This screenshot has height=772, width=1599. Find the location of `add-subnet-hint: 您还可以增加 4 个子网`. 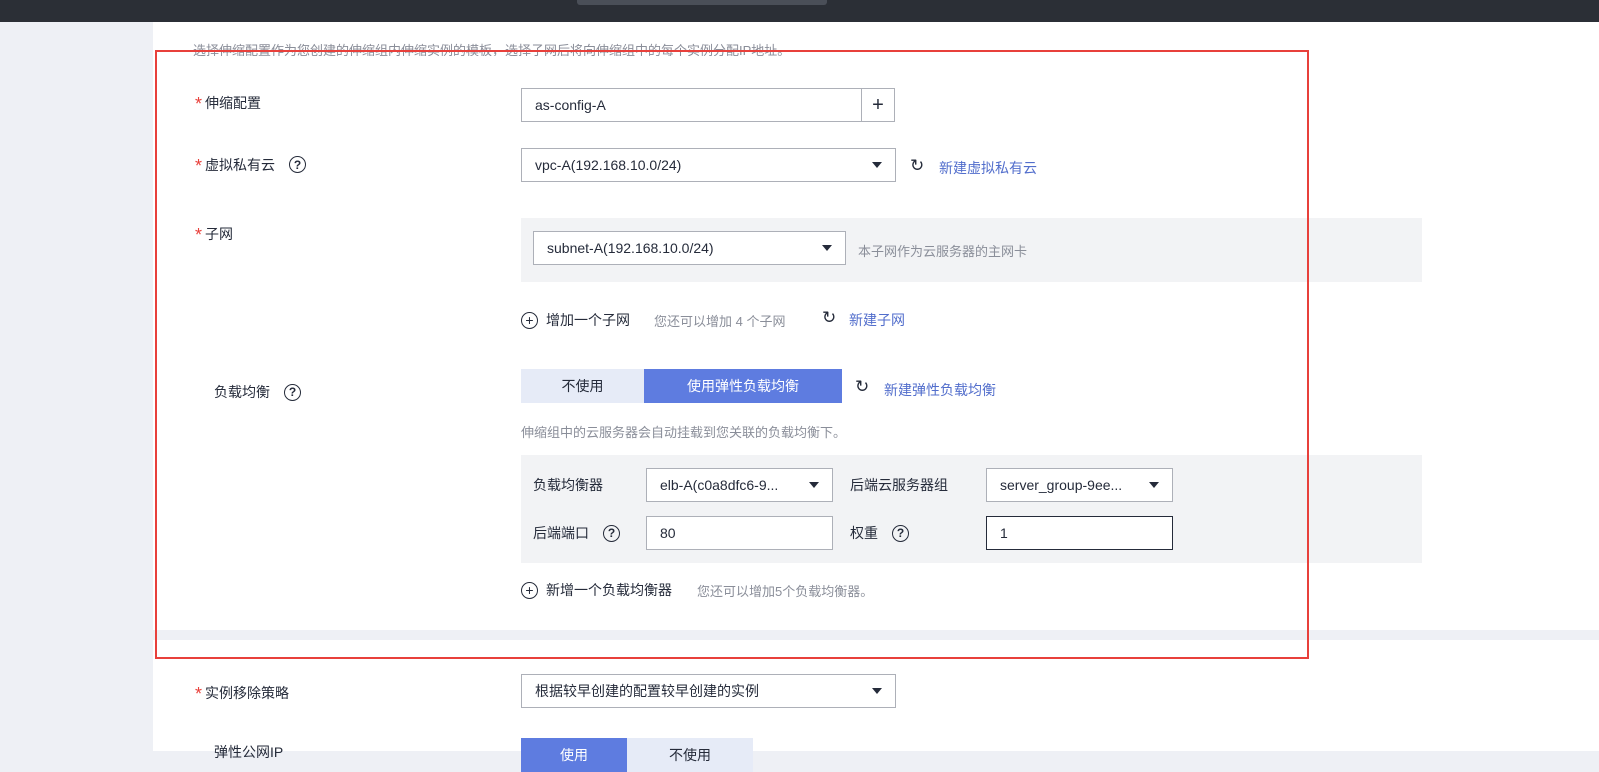

add-subnet-hint: 您还可以增加 4 个子网 is located at coordinates (720, 321).